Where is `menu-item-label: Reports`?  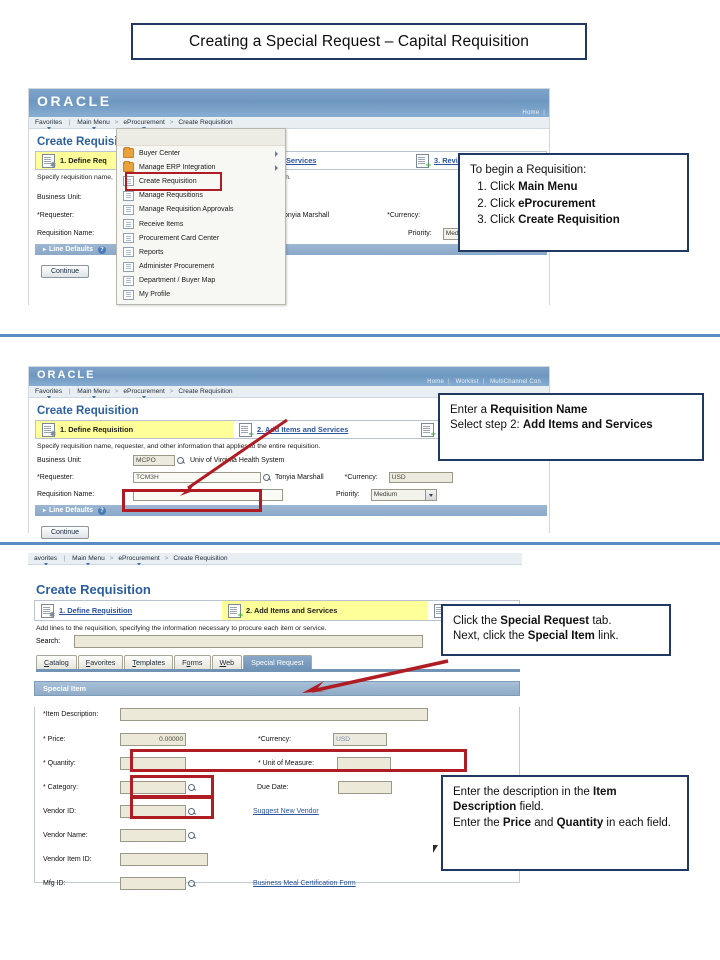 menu-item-label: Reports is located at coordinates (151, 252).